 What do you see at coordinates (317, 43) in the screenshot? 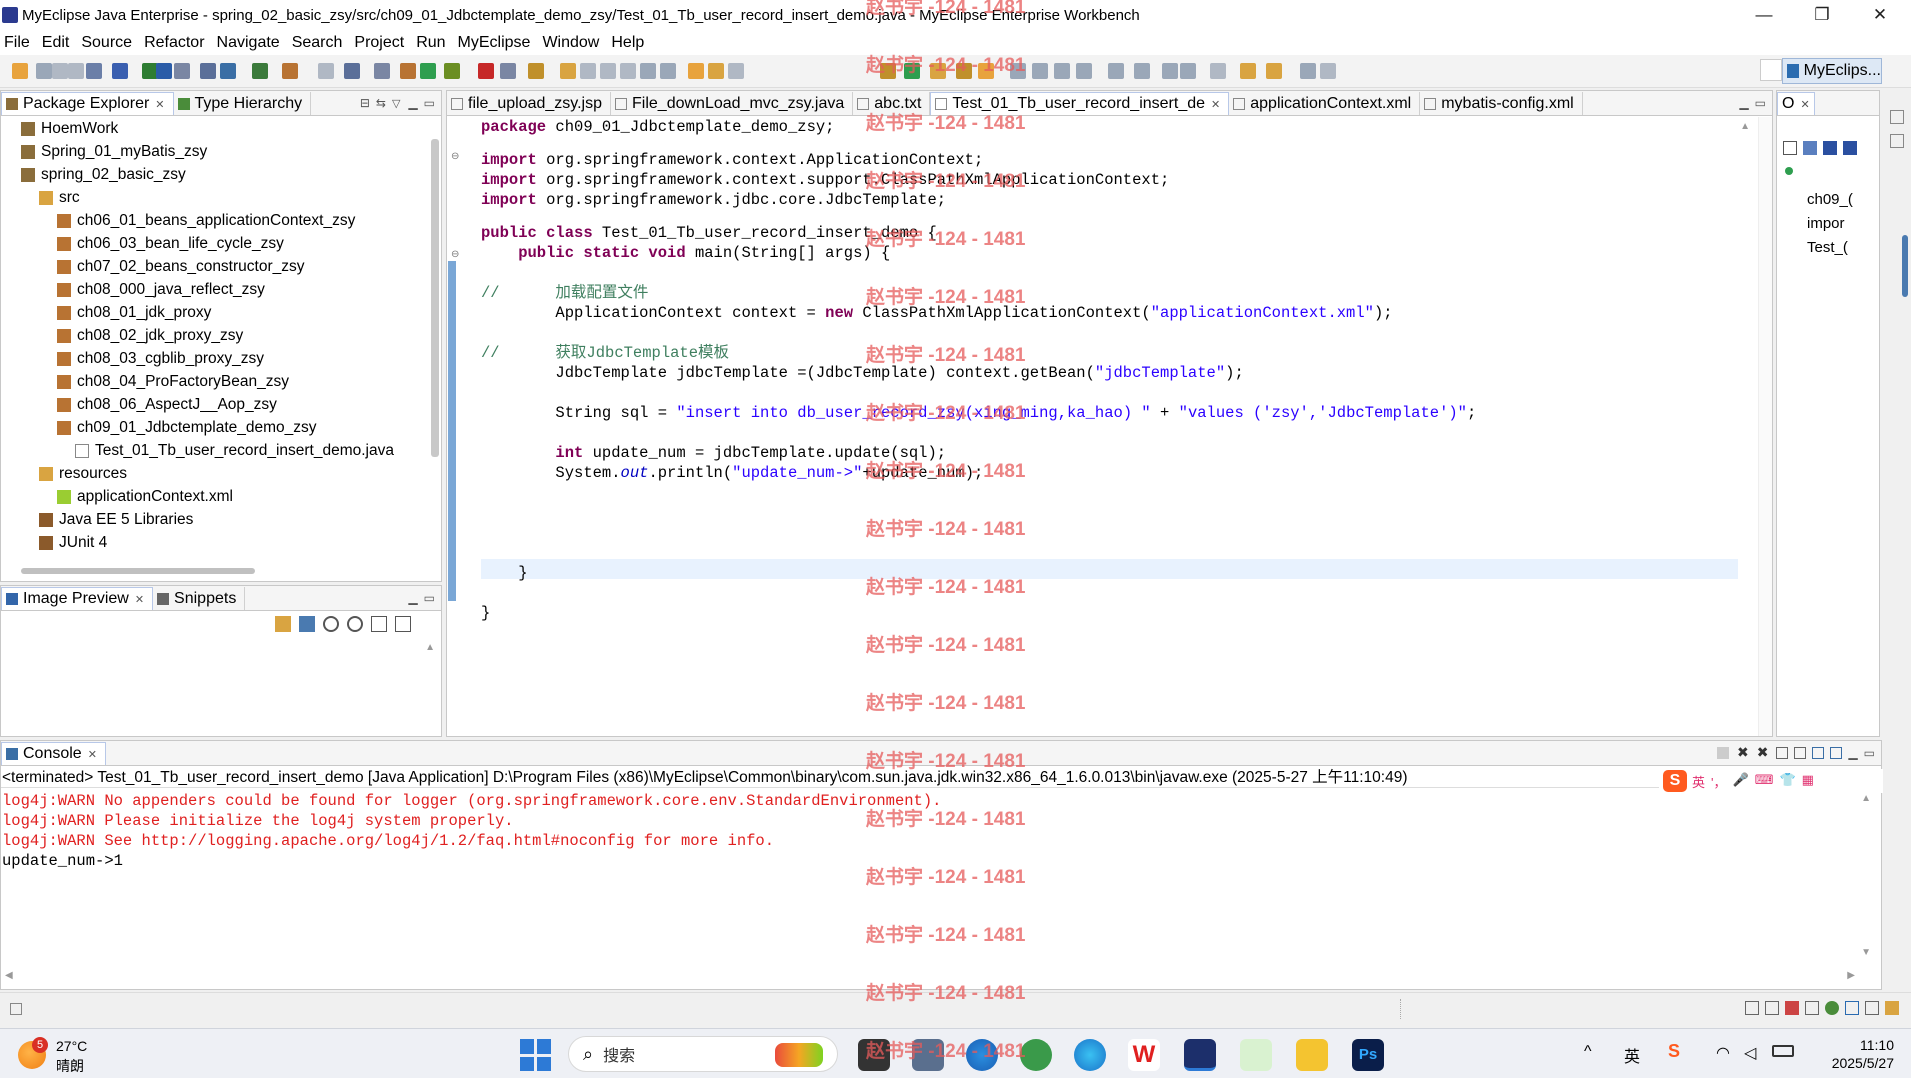
I see `menu-search: Search` at bounding box center [317, 43].